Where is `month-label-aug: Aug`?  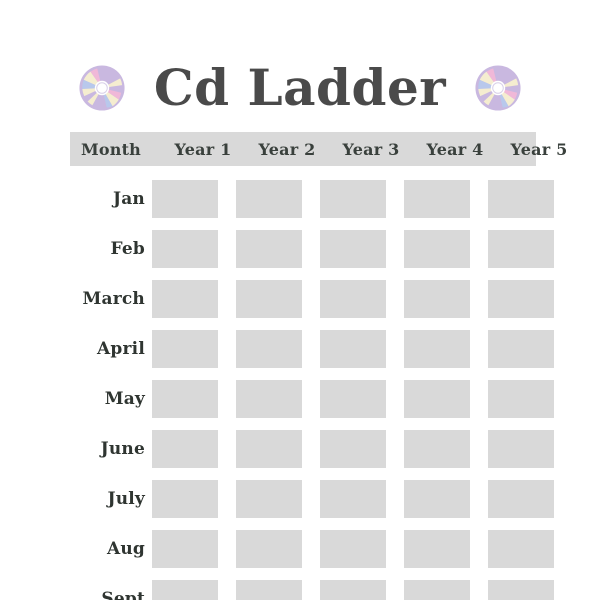 month-label-aug: Aug is located at coordinates (125, 549).